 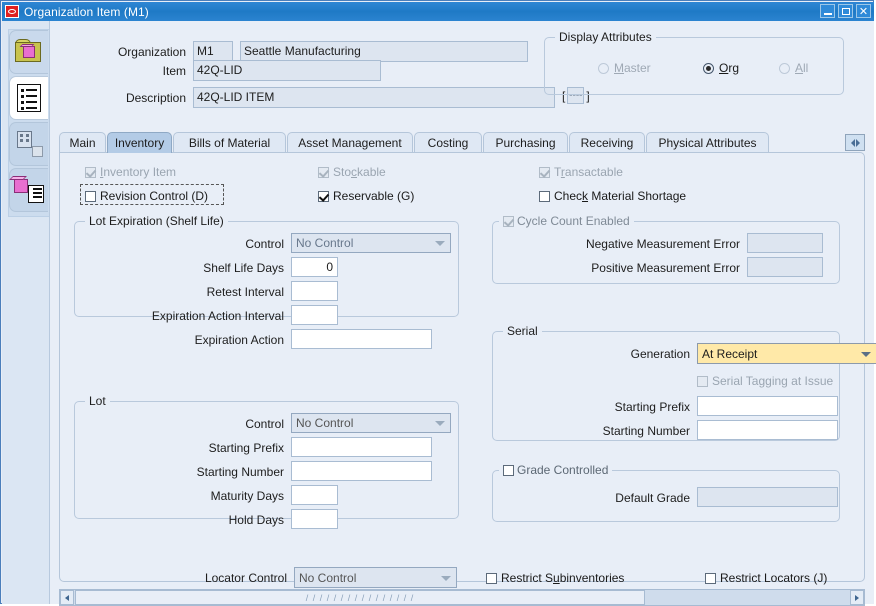 What do you see at coordinates (82, 142) in the screenshot?
I see `tab-main: Main` at bounding box center [82, 142].